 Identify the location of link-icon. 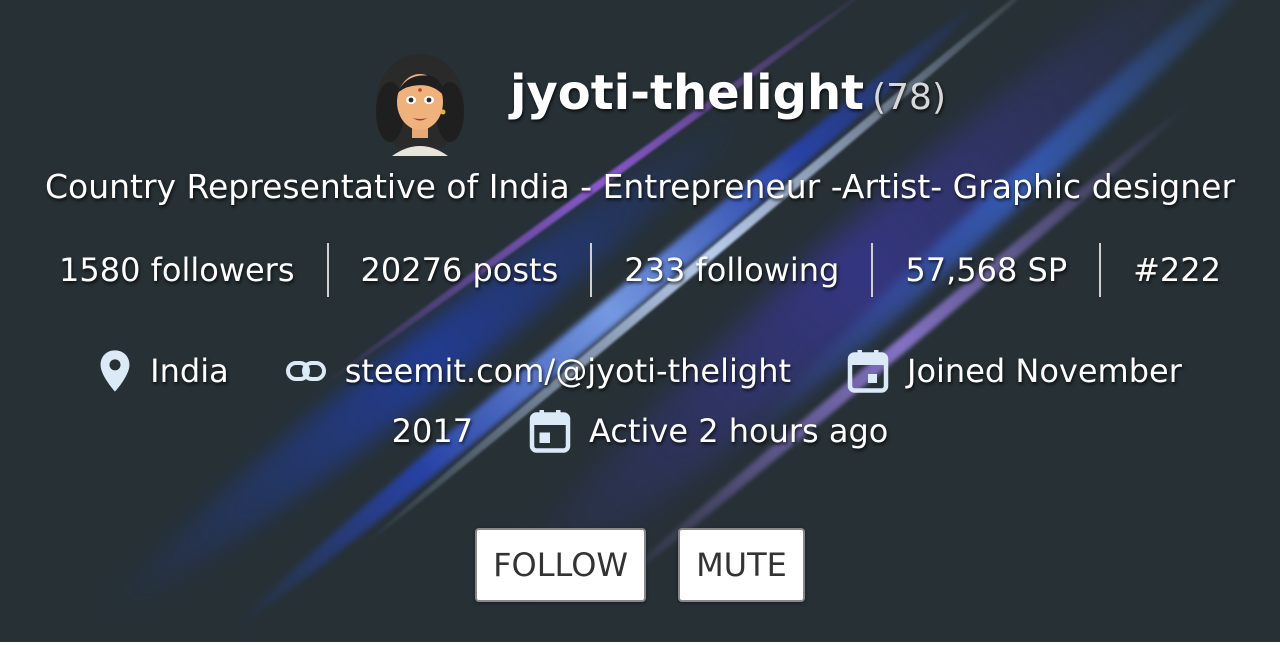
(305, 371).